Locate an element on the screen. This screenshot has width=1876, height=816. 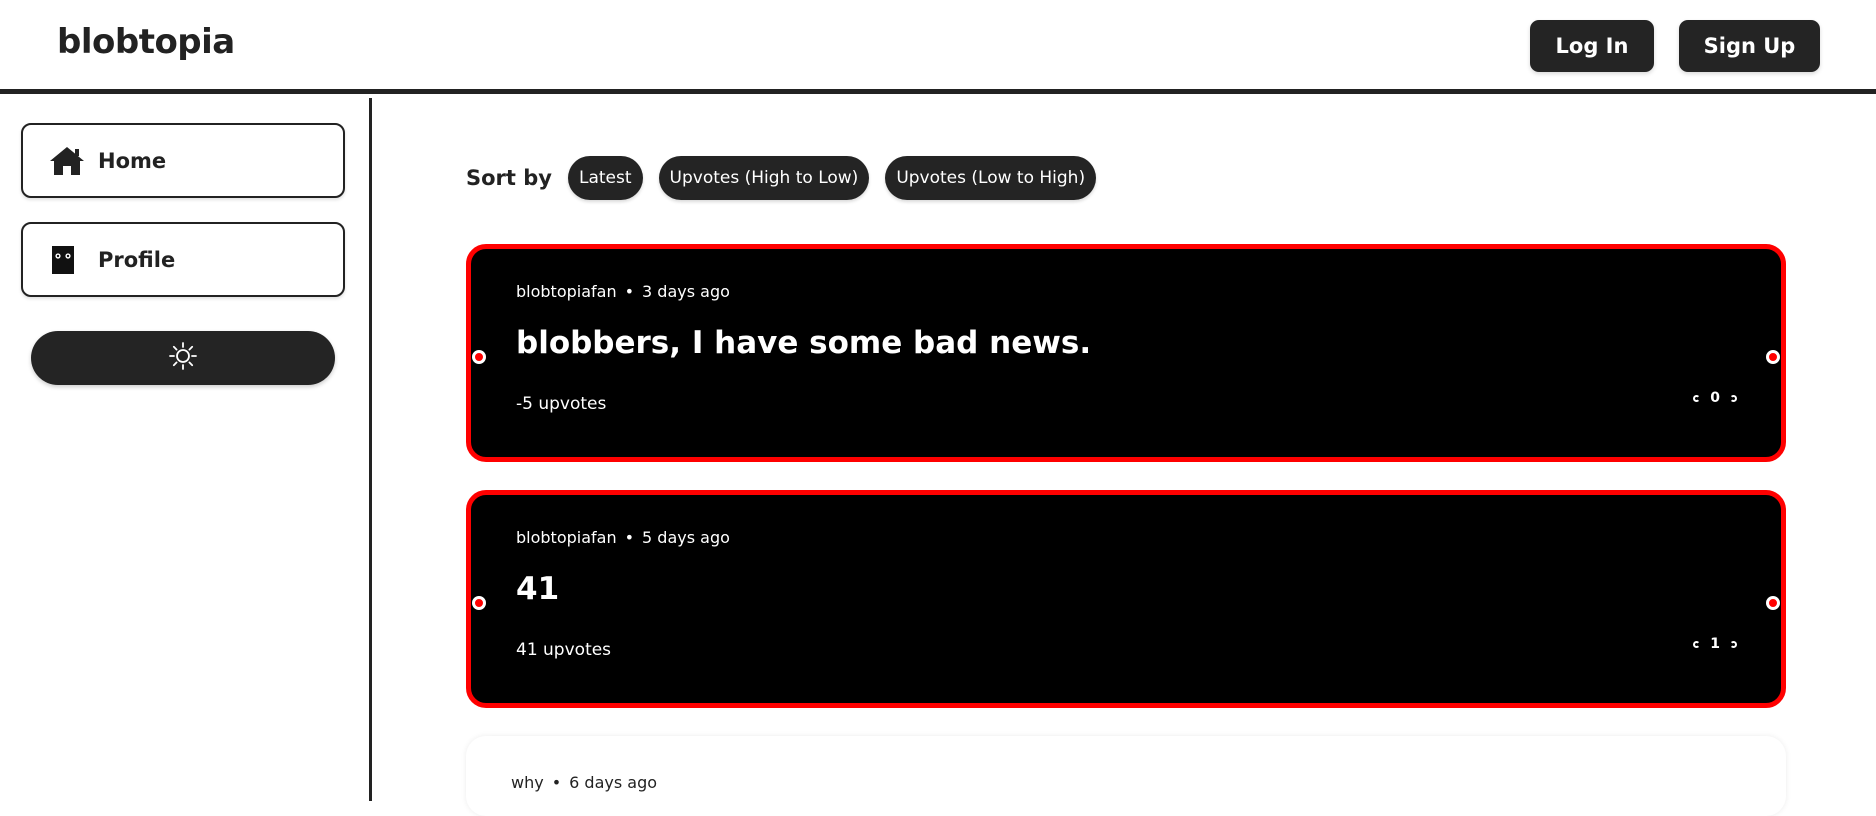
sun-icon is located at coordinates (183, 358).